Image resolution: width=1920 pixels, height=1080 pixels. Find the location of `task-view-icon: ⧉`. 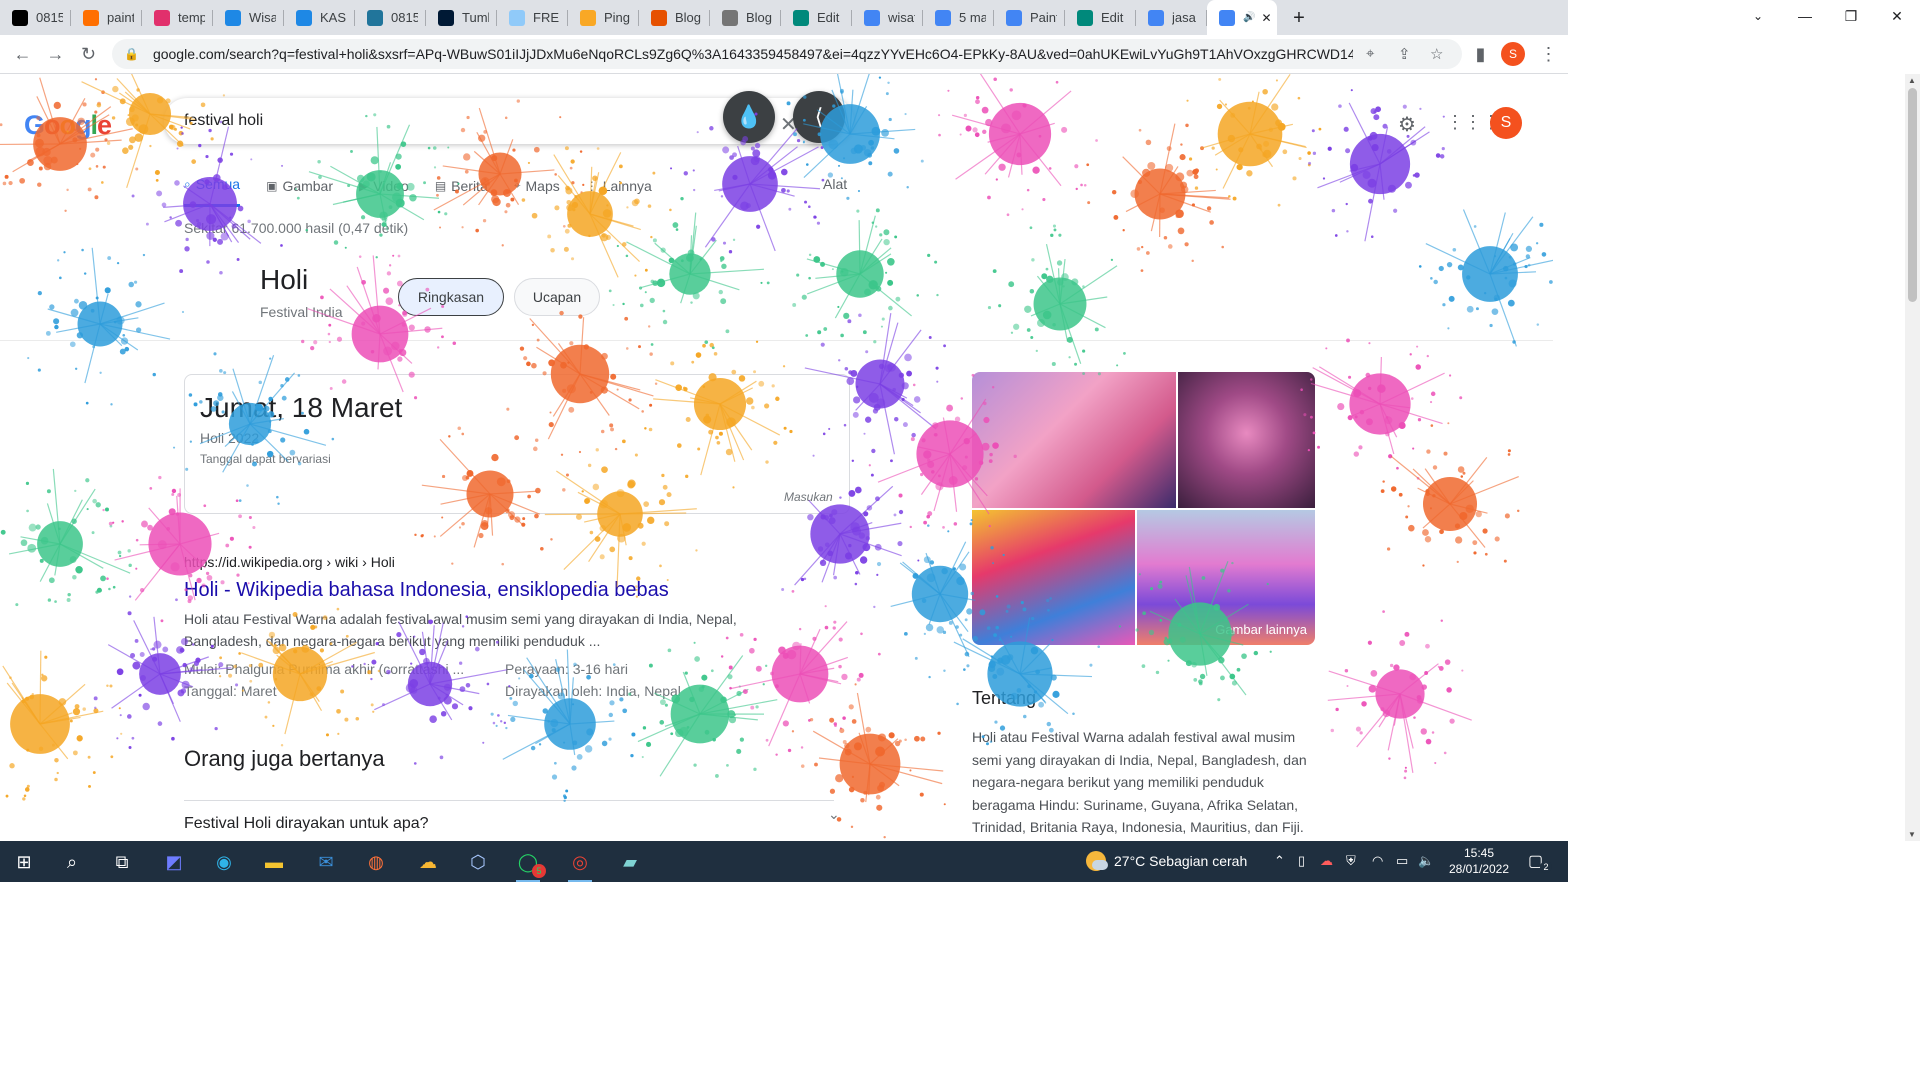

task-view-icon: ⧉ is located at coordinates (122, 862).